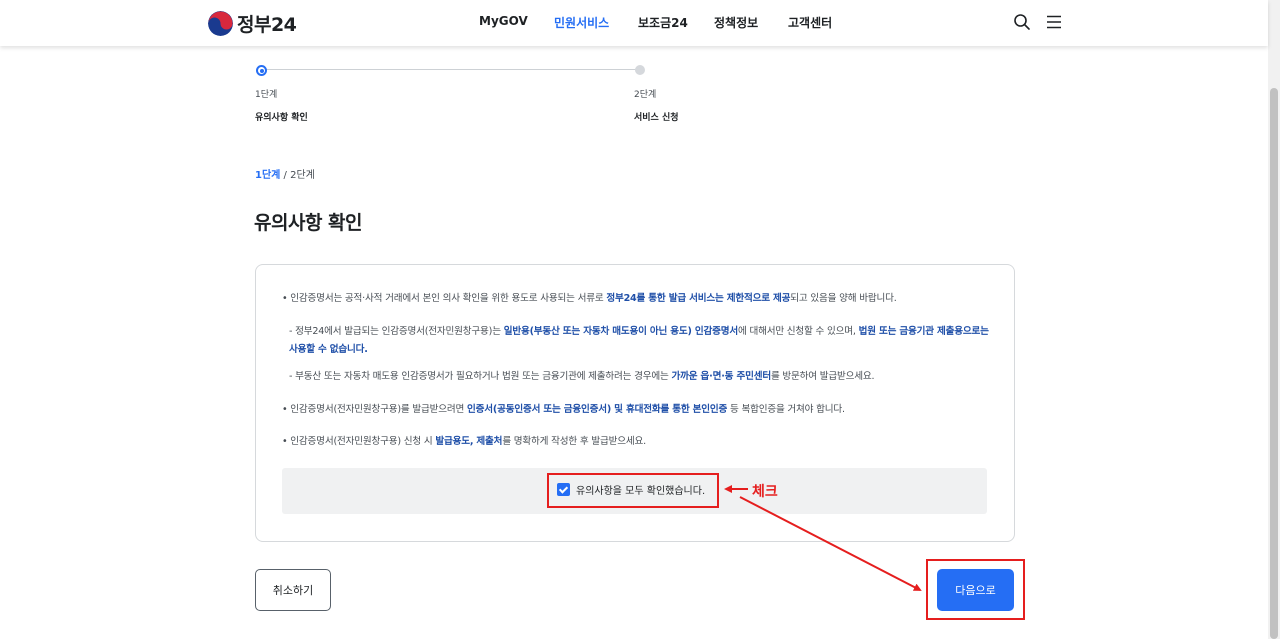 The width and height of the screenshot is (1280, 639). I want to click on gov24-logo: 정부24, so click(252, 23).